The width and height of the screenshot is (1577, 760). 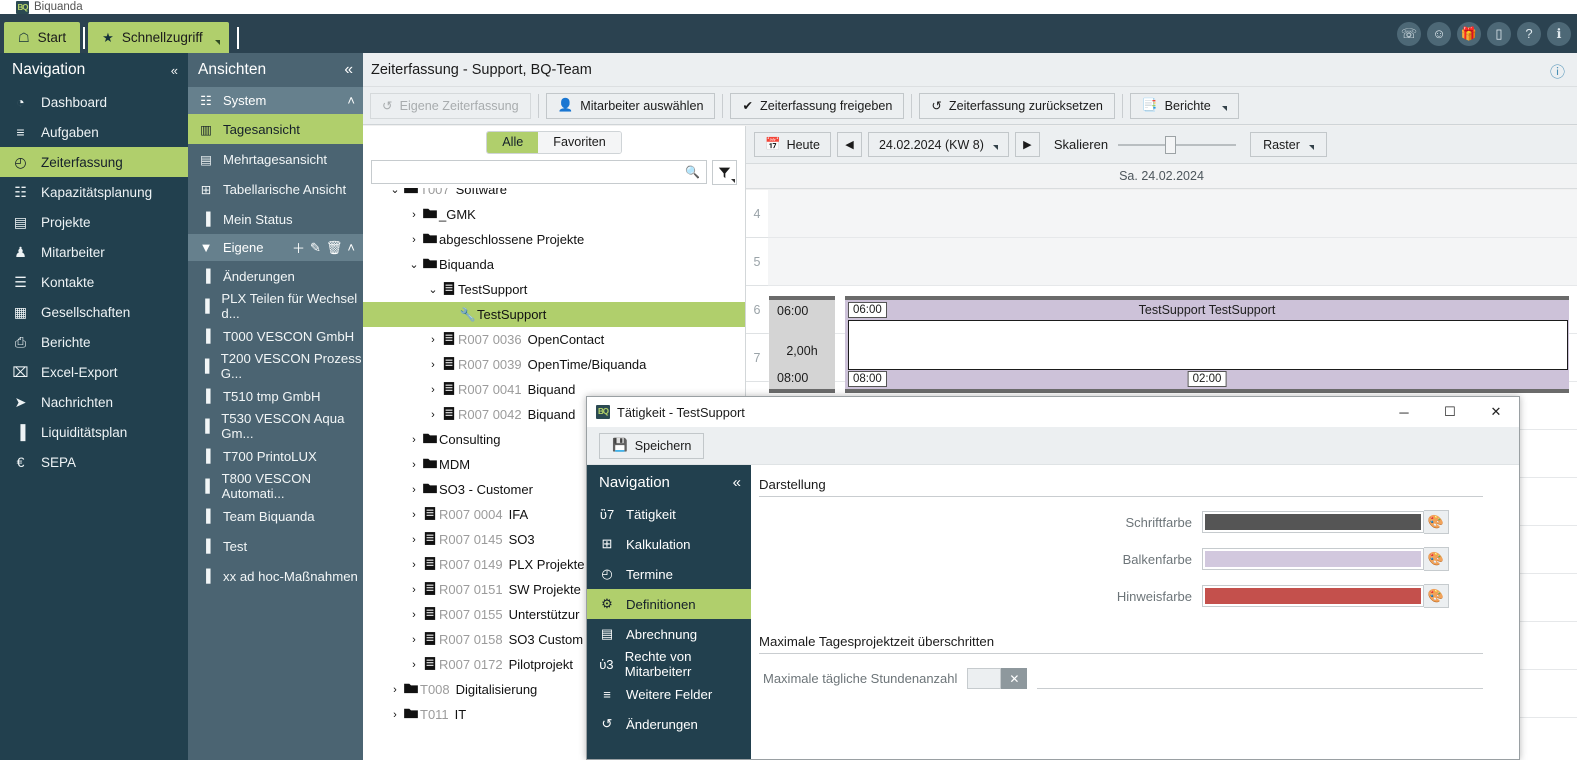 I want to click on sidebar-item-gesellschaften: ▦ Gesellschaften, so click(x=94, y=312).